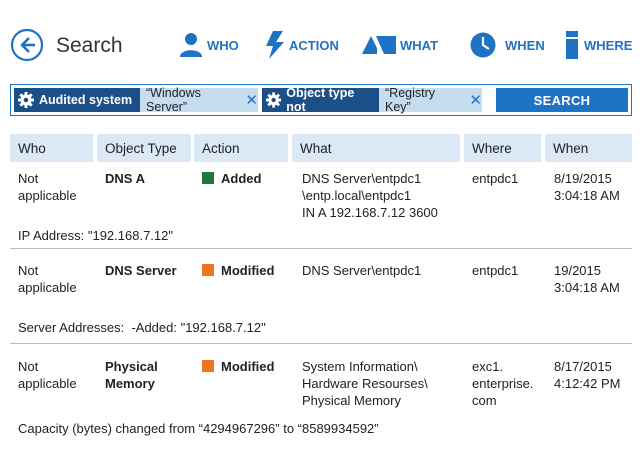 The height and width of the screenshot is (450, 640). I want to click on column-header-object-type: Object Type, so click(144, 148).